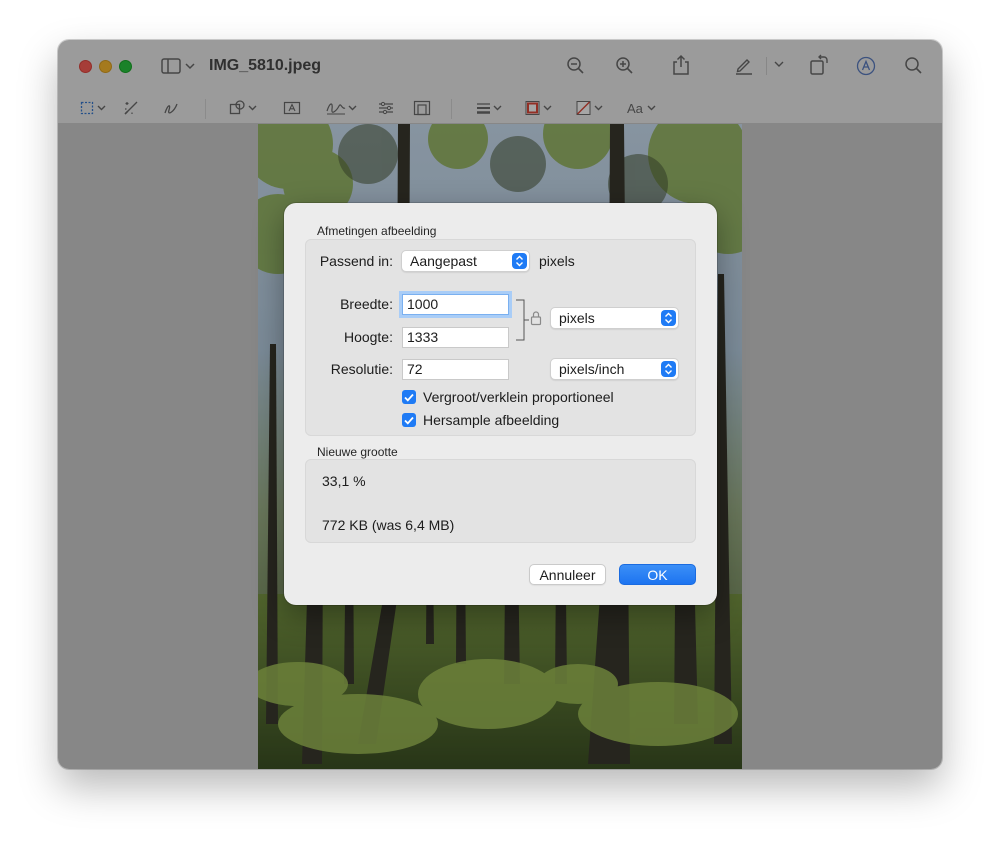 The image size is (1000, 846). Describe the element at coordinates (455, 369) in the screenshot. I see `resolution-field: 72` at that location.